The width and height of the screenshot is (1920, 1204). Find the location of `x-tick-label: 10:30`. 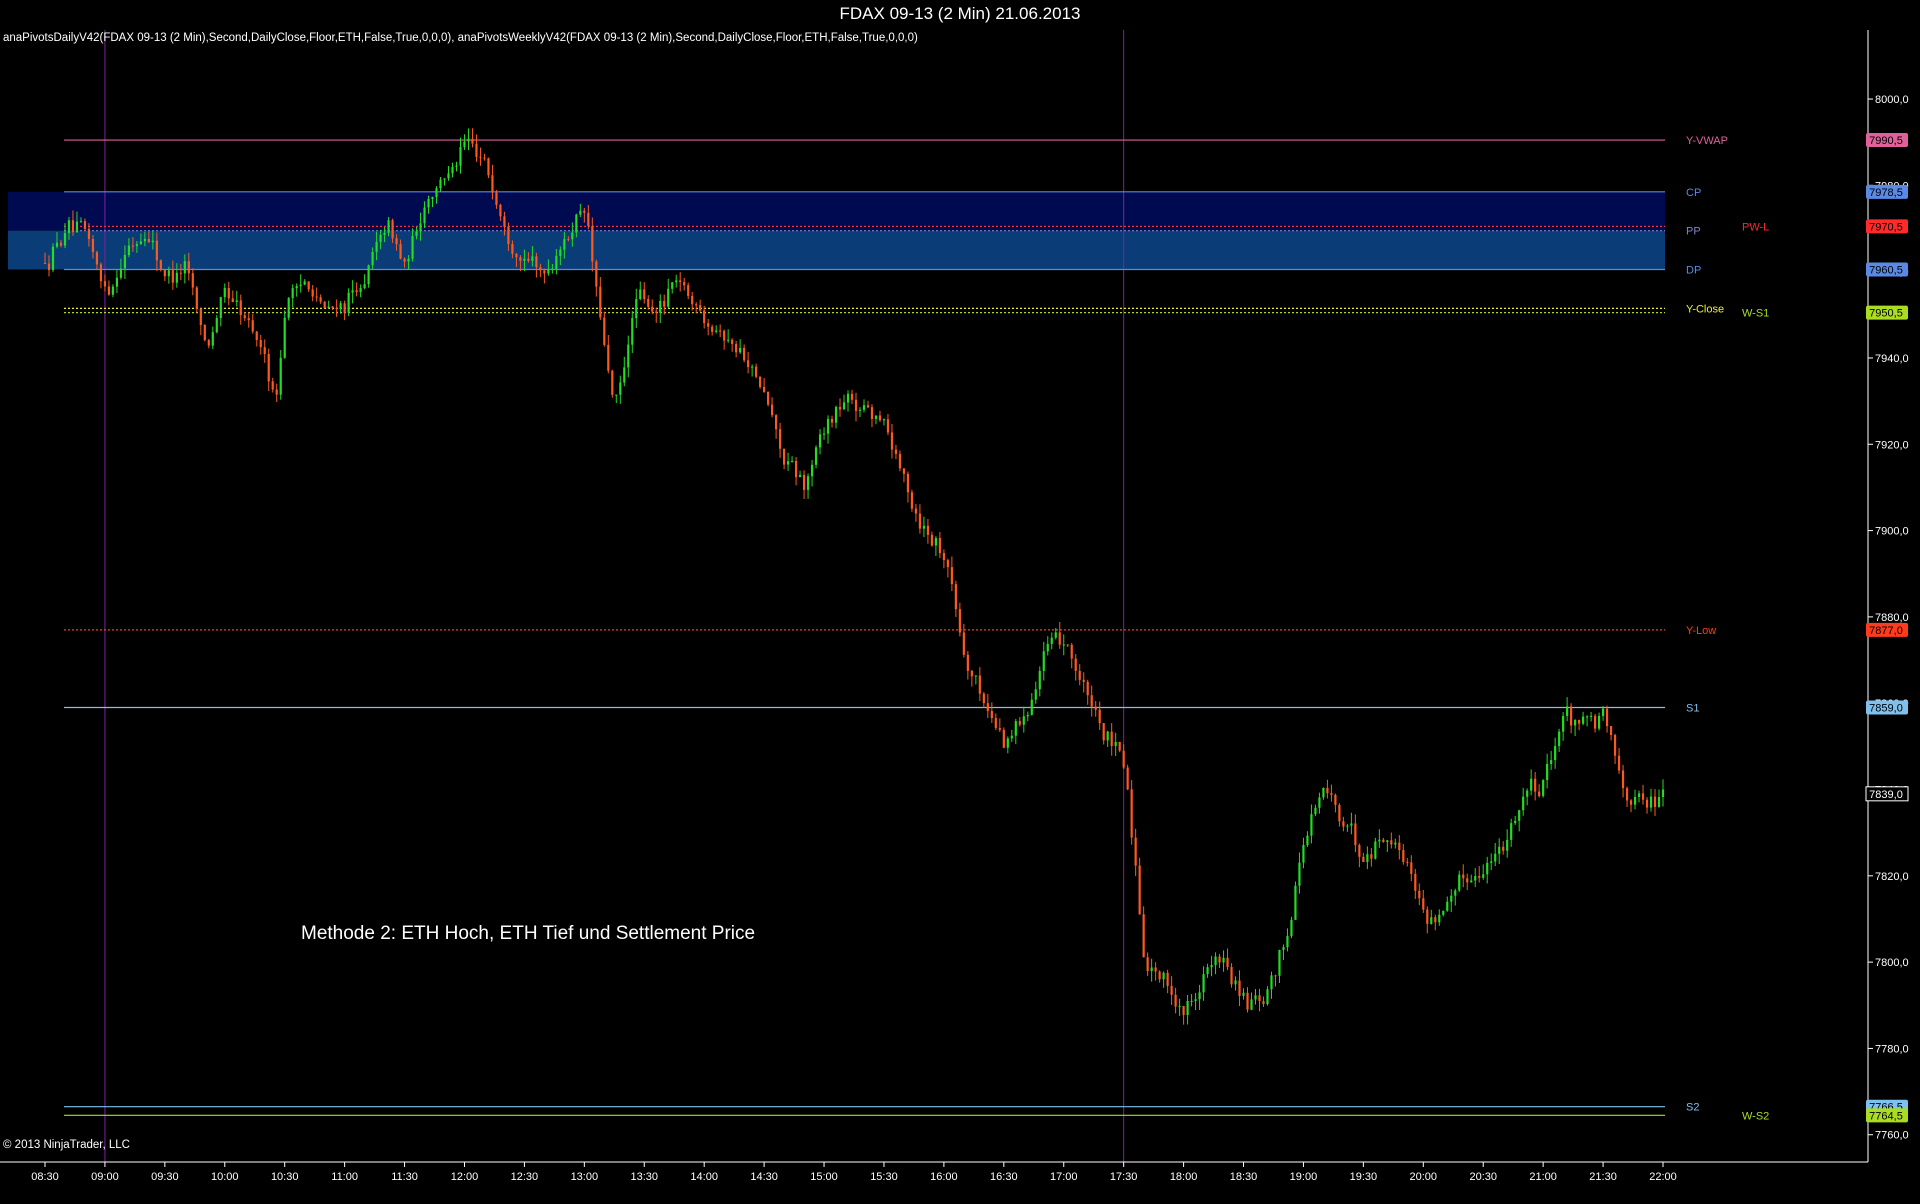

x-tick-label: 10:30 is located at coordinates (285, 1177).